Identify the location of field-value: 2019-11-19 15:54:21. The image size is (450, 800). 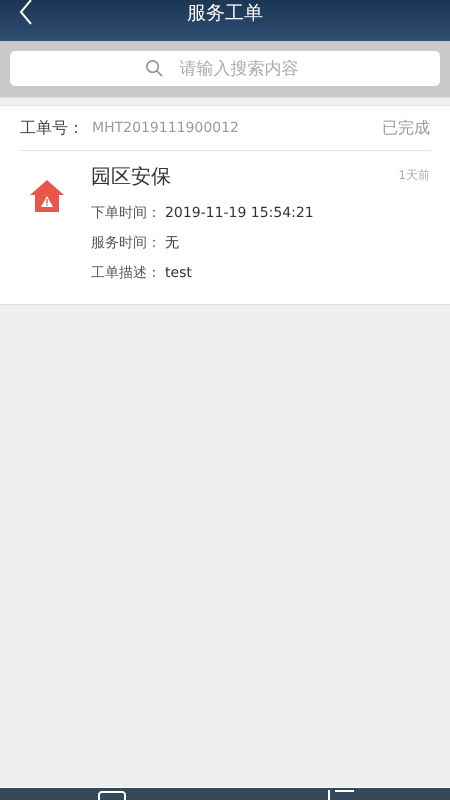
(239, 213).